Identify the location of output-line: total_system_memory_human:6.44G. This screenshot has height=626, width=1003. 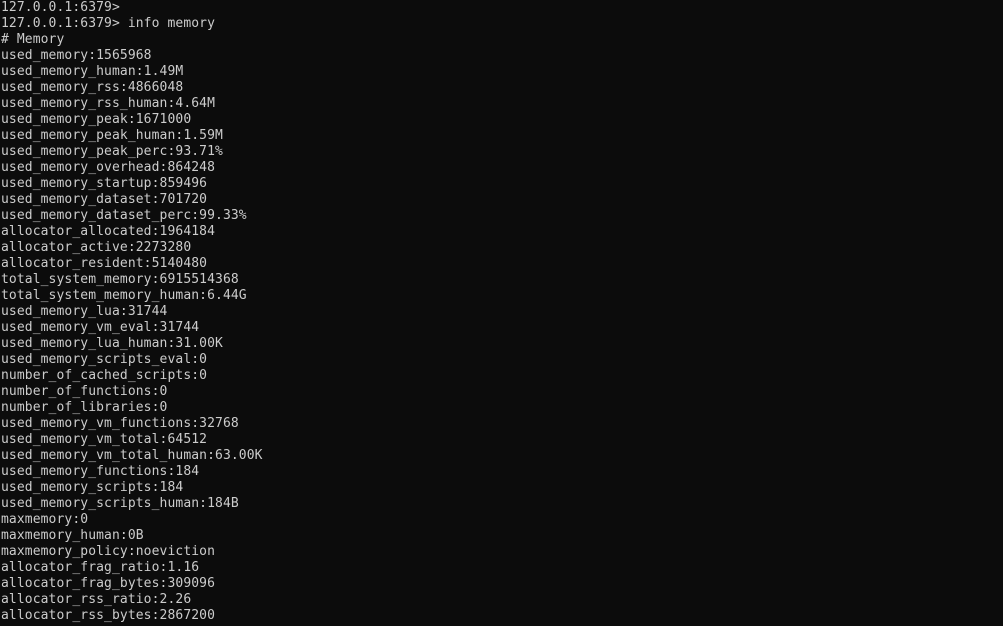
(124, 295).